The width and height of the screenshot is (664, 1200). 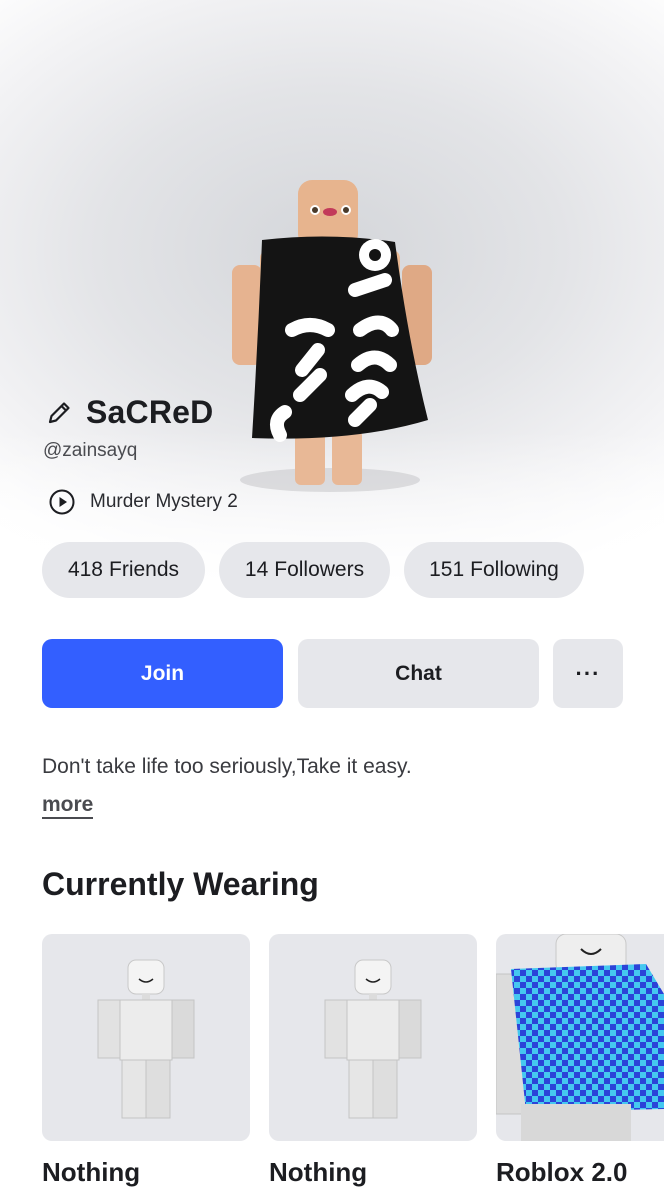 What do you see at coordinates (150, 412) in the screenshot?
I see `display-name: SaCReD` at bounding box center [150, 412].